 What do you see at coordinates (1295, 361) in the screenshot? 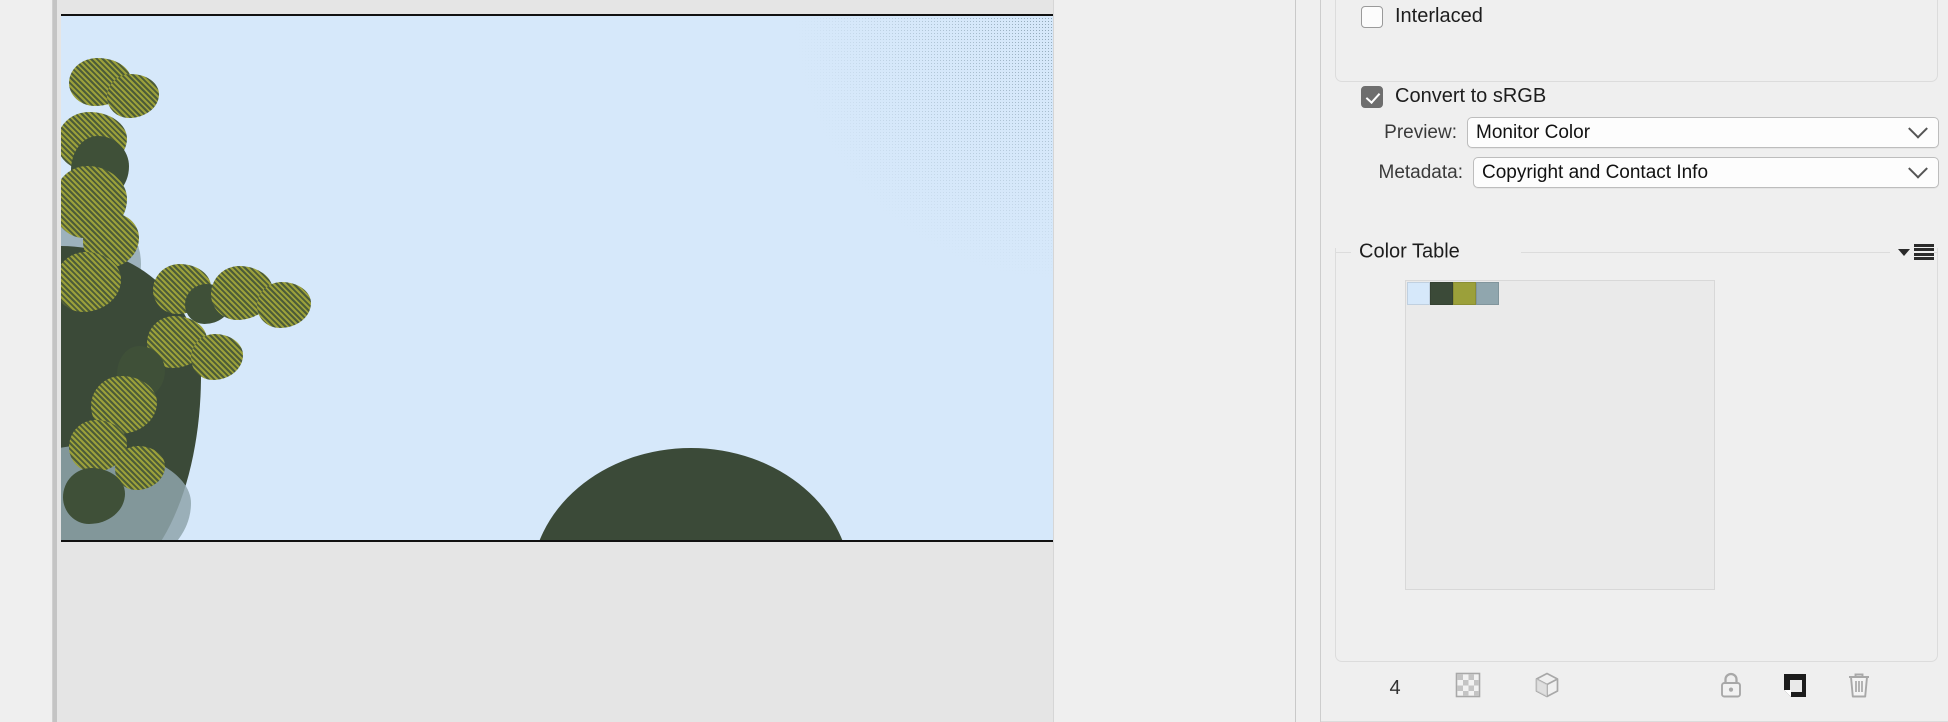
I see `pane-divider` at bounding box center [1295, 361].